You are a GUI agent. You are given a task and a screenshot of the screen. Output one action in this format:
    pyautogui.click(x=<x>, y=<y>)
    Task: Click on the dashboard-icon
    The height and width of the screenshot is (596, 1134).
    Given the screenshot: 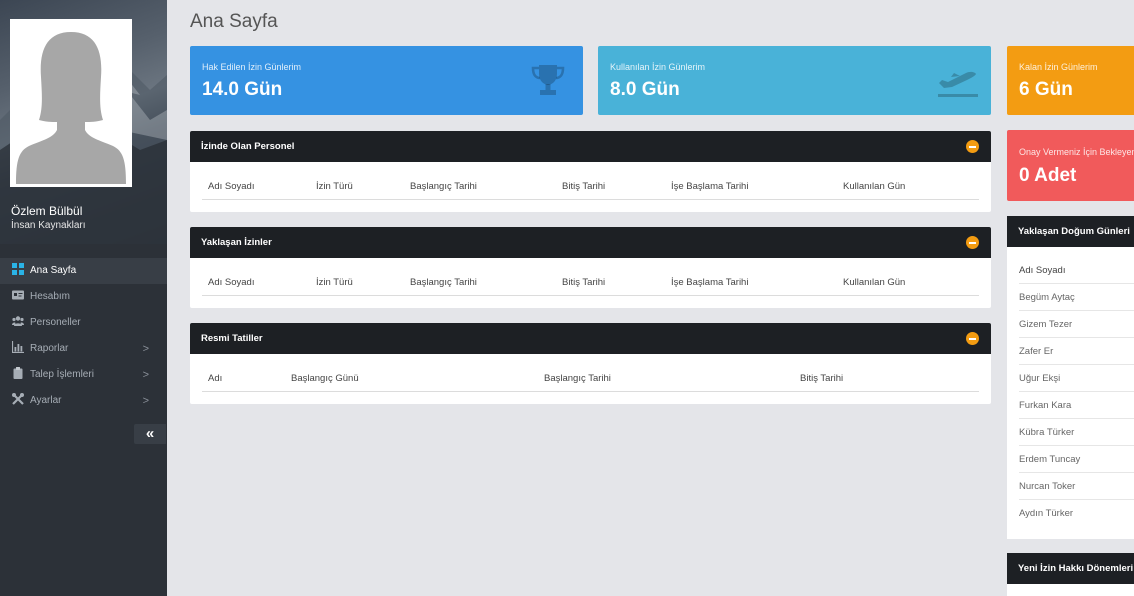 What is the action you would take?
    pyautogui.click(x=18, y=269)
    